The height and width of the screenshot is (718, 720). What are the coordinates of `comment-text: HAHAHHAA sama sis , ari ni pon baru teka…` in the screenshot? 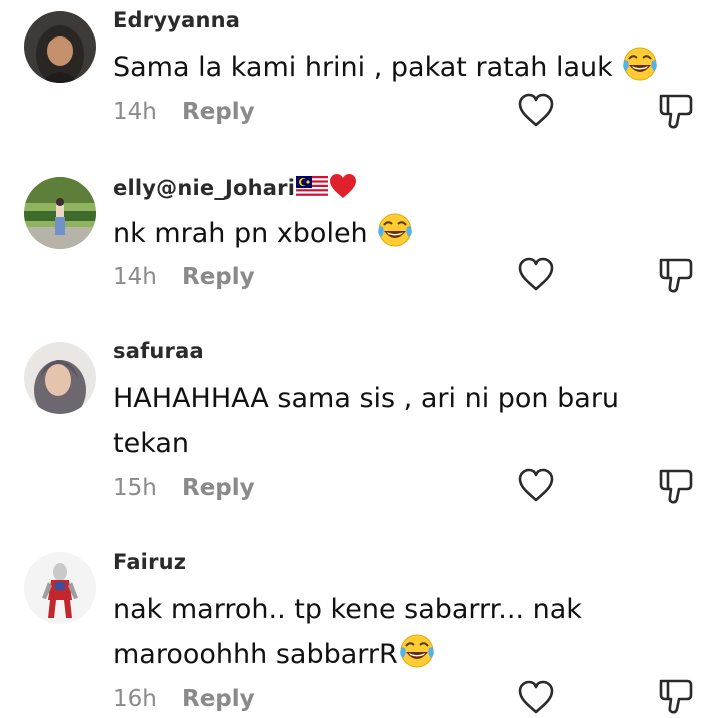 It's located at (366, 421).